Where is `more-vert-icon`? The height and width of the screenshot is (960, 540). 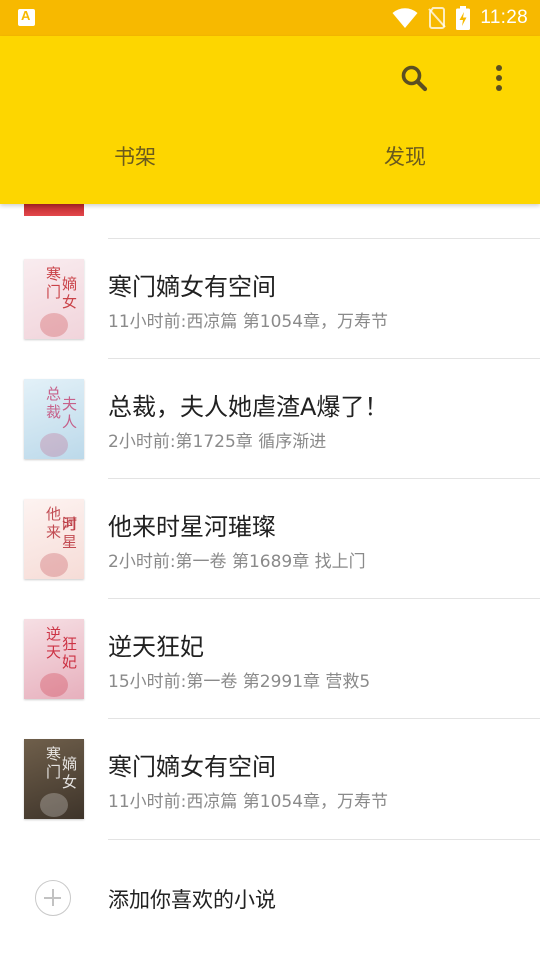 more-vert-icon is located at coordinates (499, 78).